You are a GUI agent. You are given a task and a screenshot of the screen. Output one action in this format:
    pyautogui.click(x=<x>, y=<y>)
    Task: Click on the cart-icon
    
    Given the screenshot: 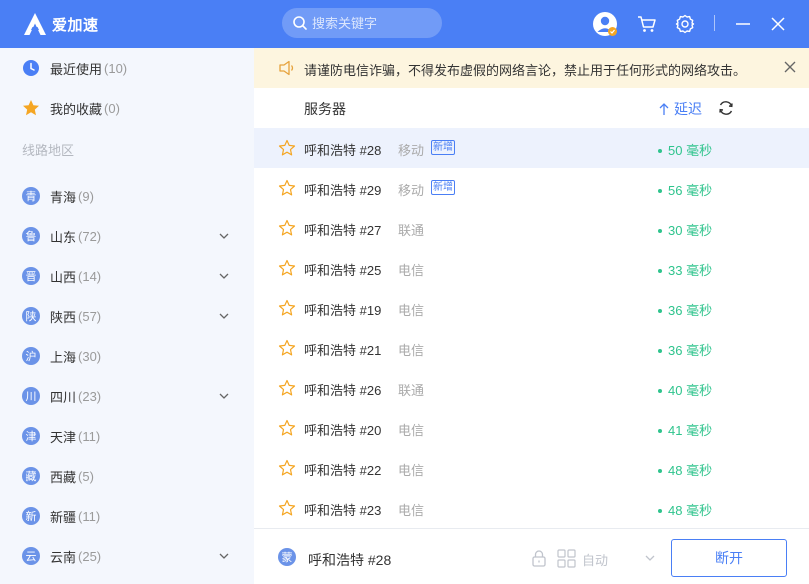 What is the action you would take?
    pyautogui.click(x=647, y=24)
    